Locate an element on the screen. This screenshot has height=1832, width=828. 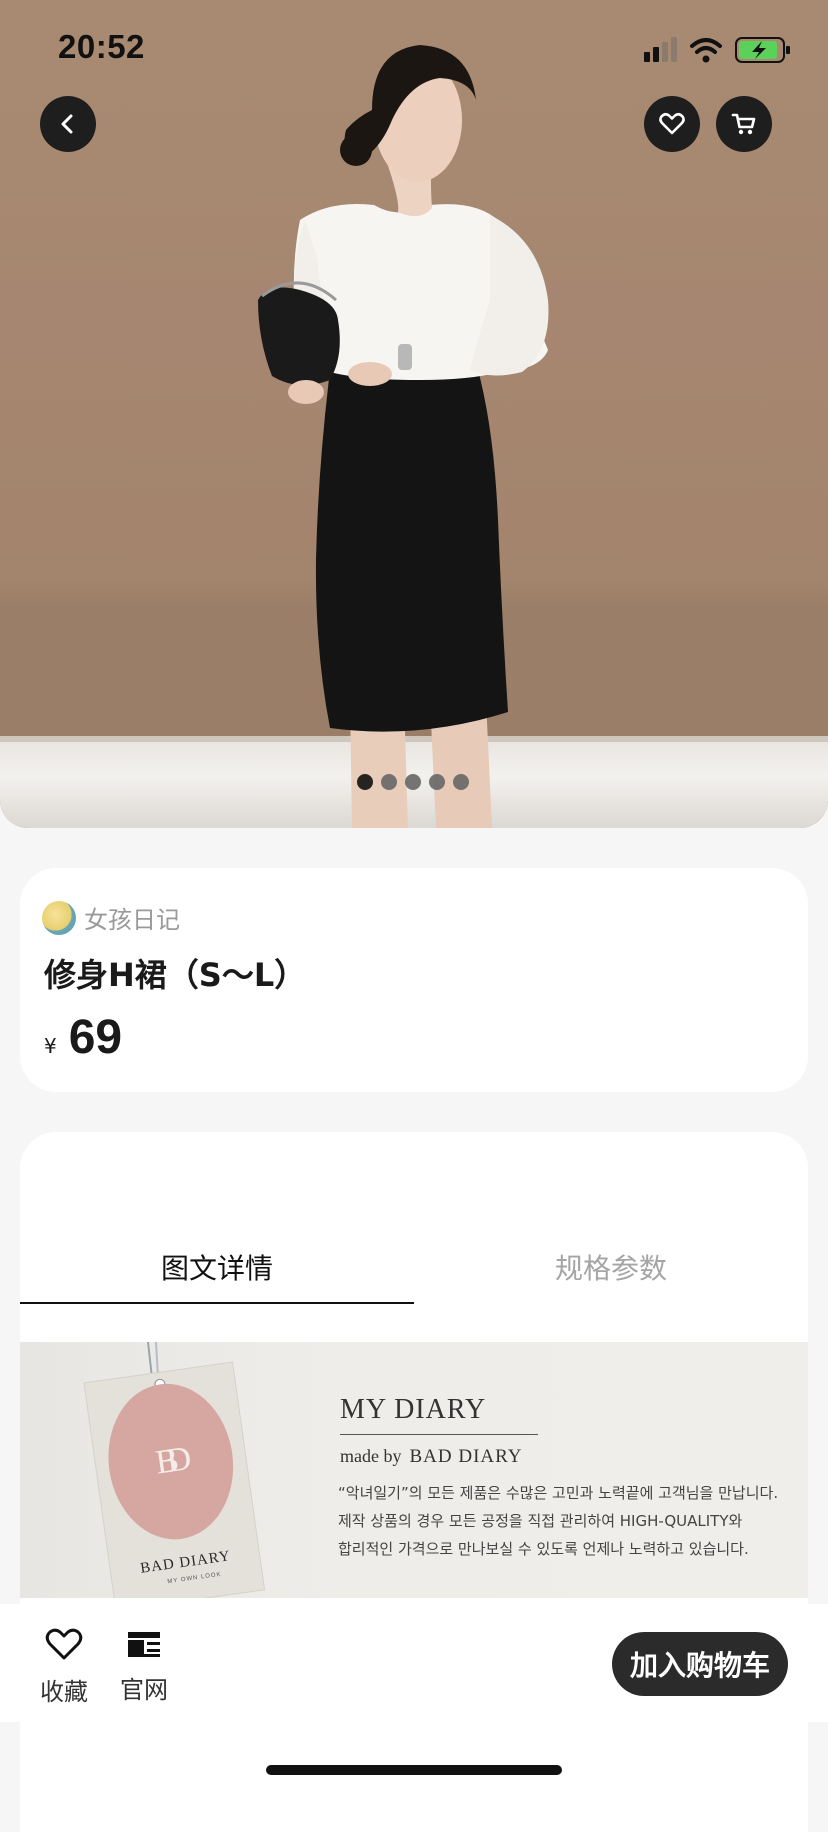
banner-divider is located at coordinates (439, 1434).